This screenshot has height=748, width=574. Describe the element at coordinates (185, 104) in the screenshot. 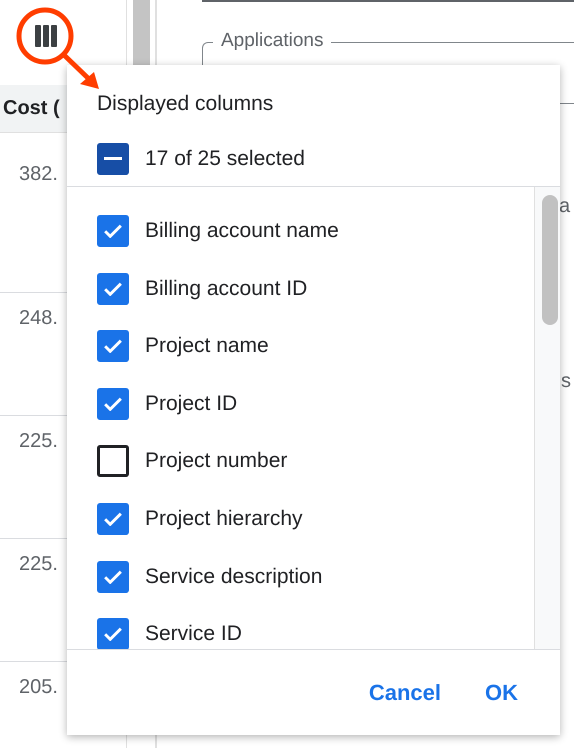

I see `dialog-title: Displayed columns` at that location.